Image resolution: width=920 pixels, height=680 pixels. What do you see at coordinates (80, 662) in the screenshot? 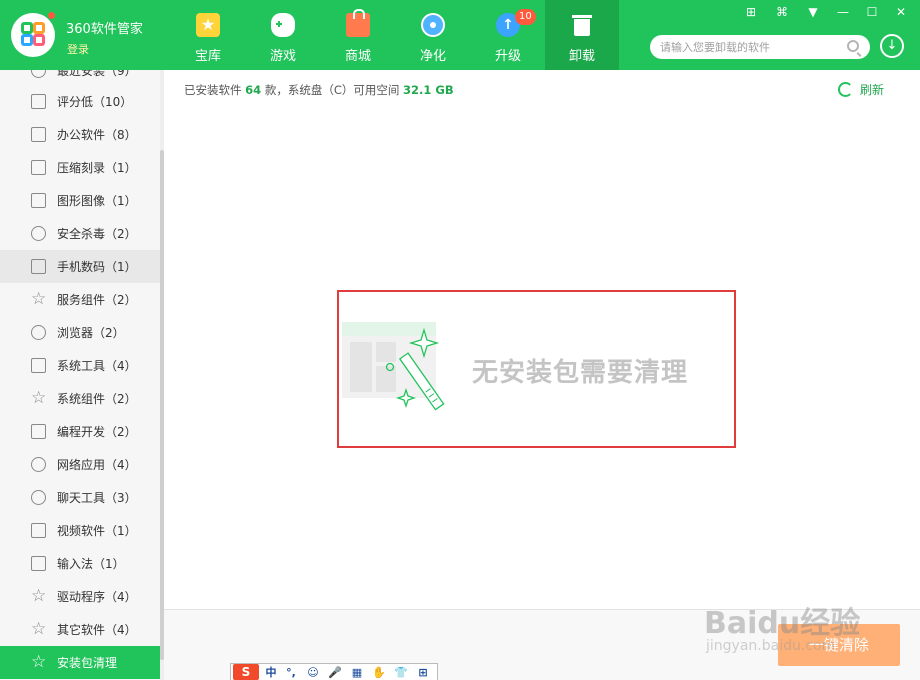
I see `sidebar-item-package-cleanup: ☆ 安装包清理` at bounding box center [80, 662].